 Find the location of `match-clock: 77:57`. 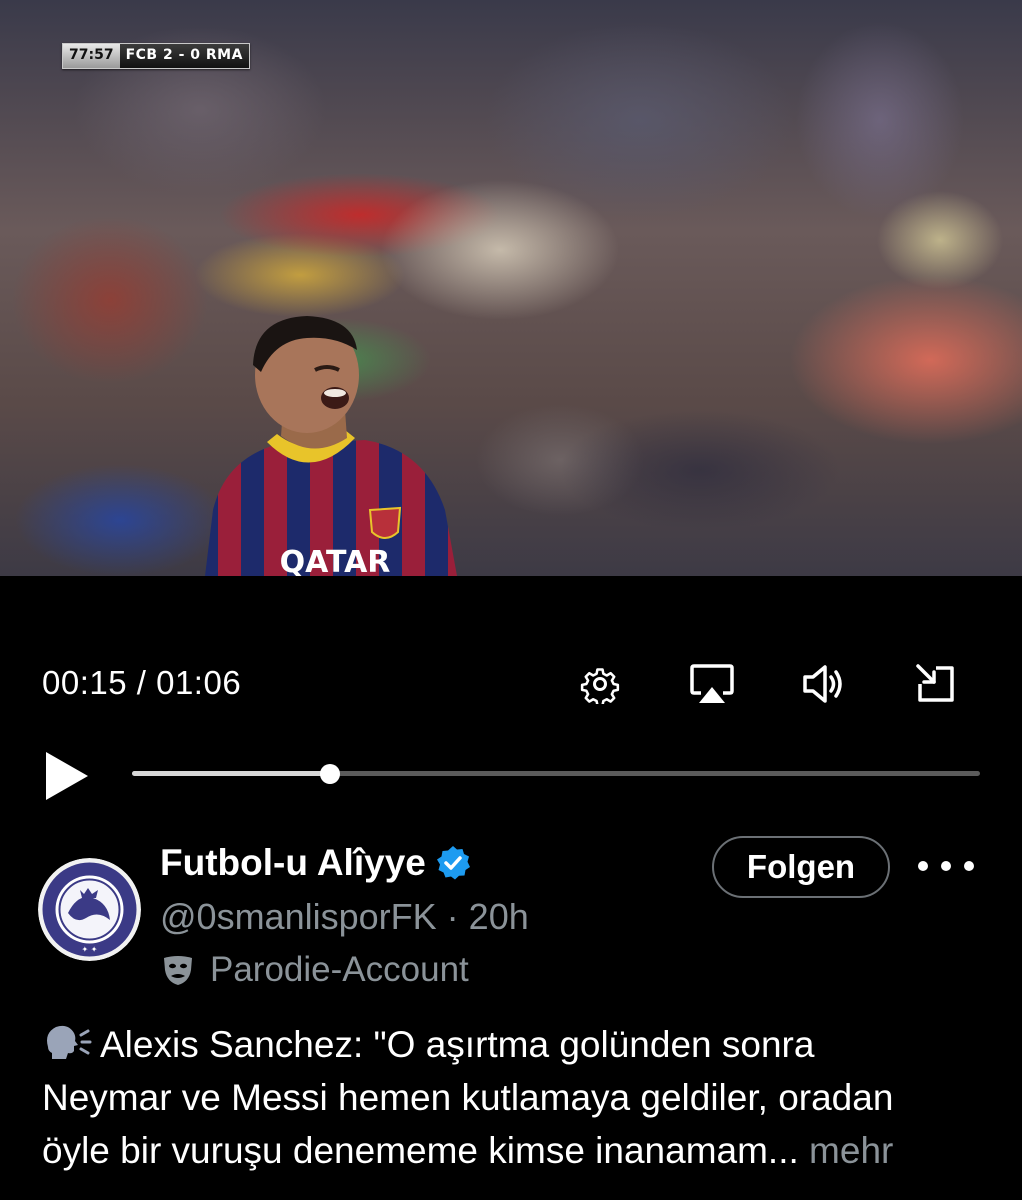

match-clock: 77:57 is located at coordinates (91, 56).